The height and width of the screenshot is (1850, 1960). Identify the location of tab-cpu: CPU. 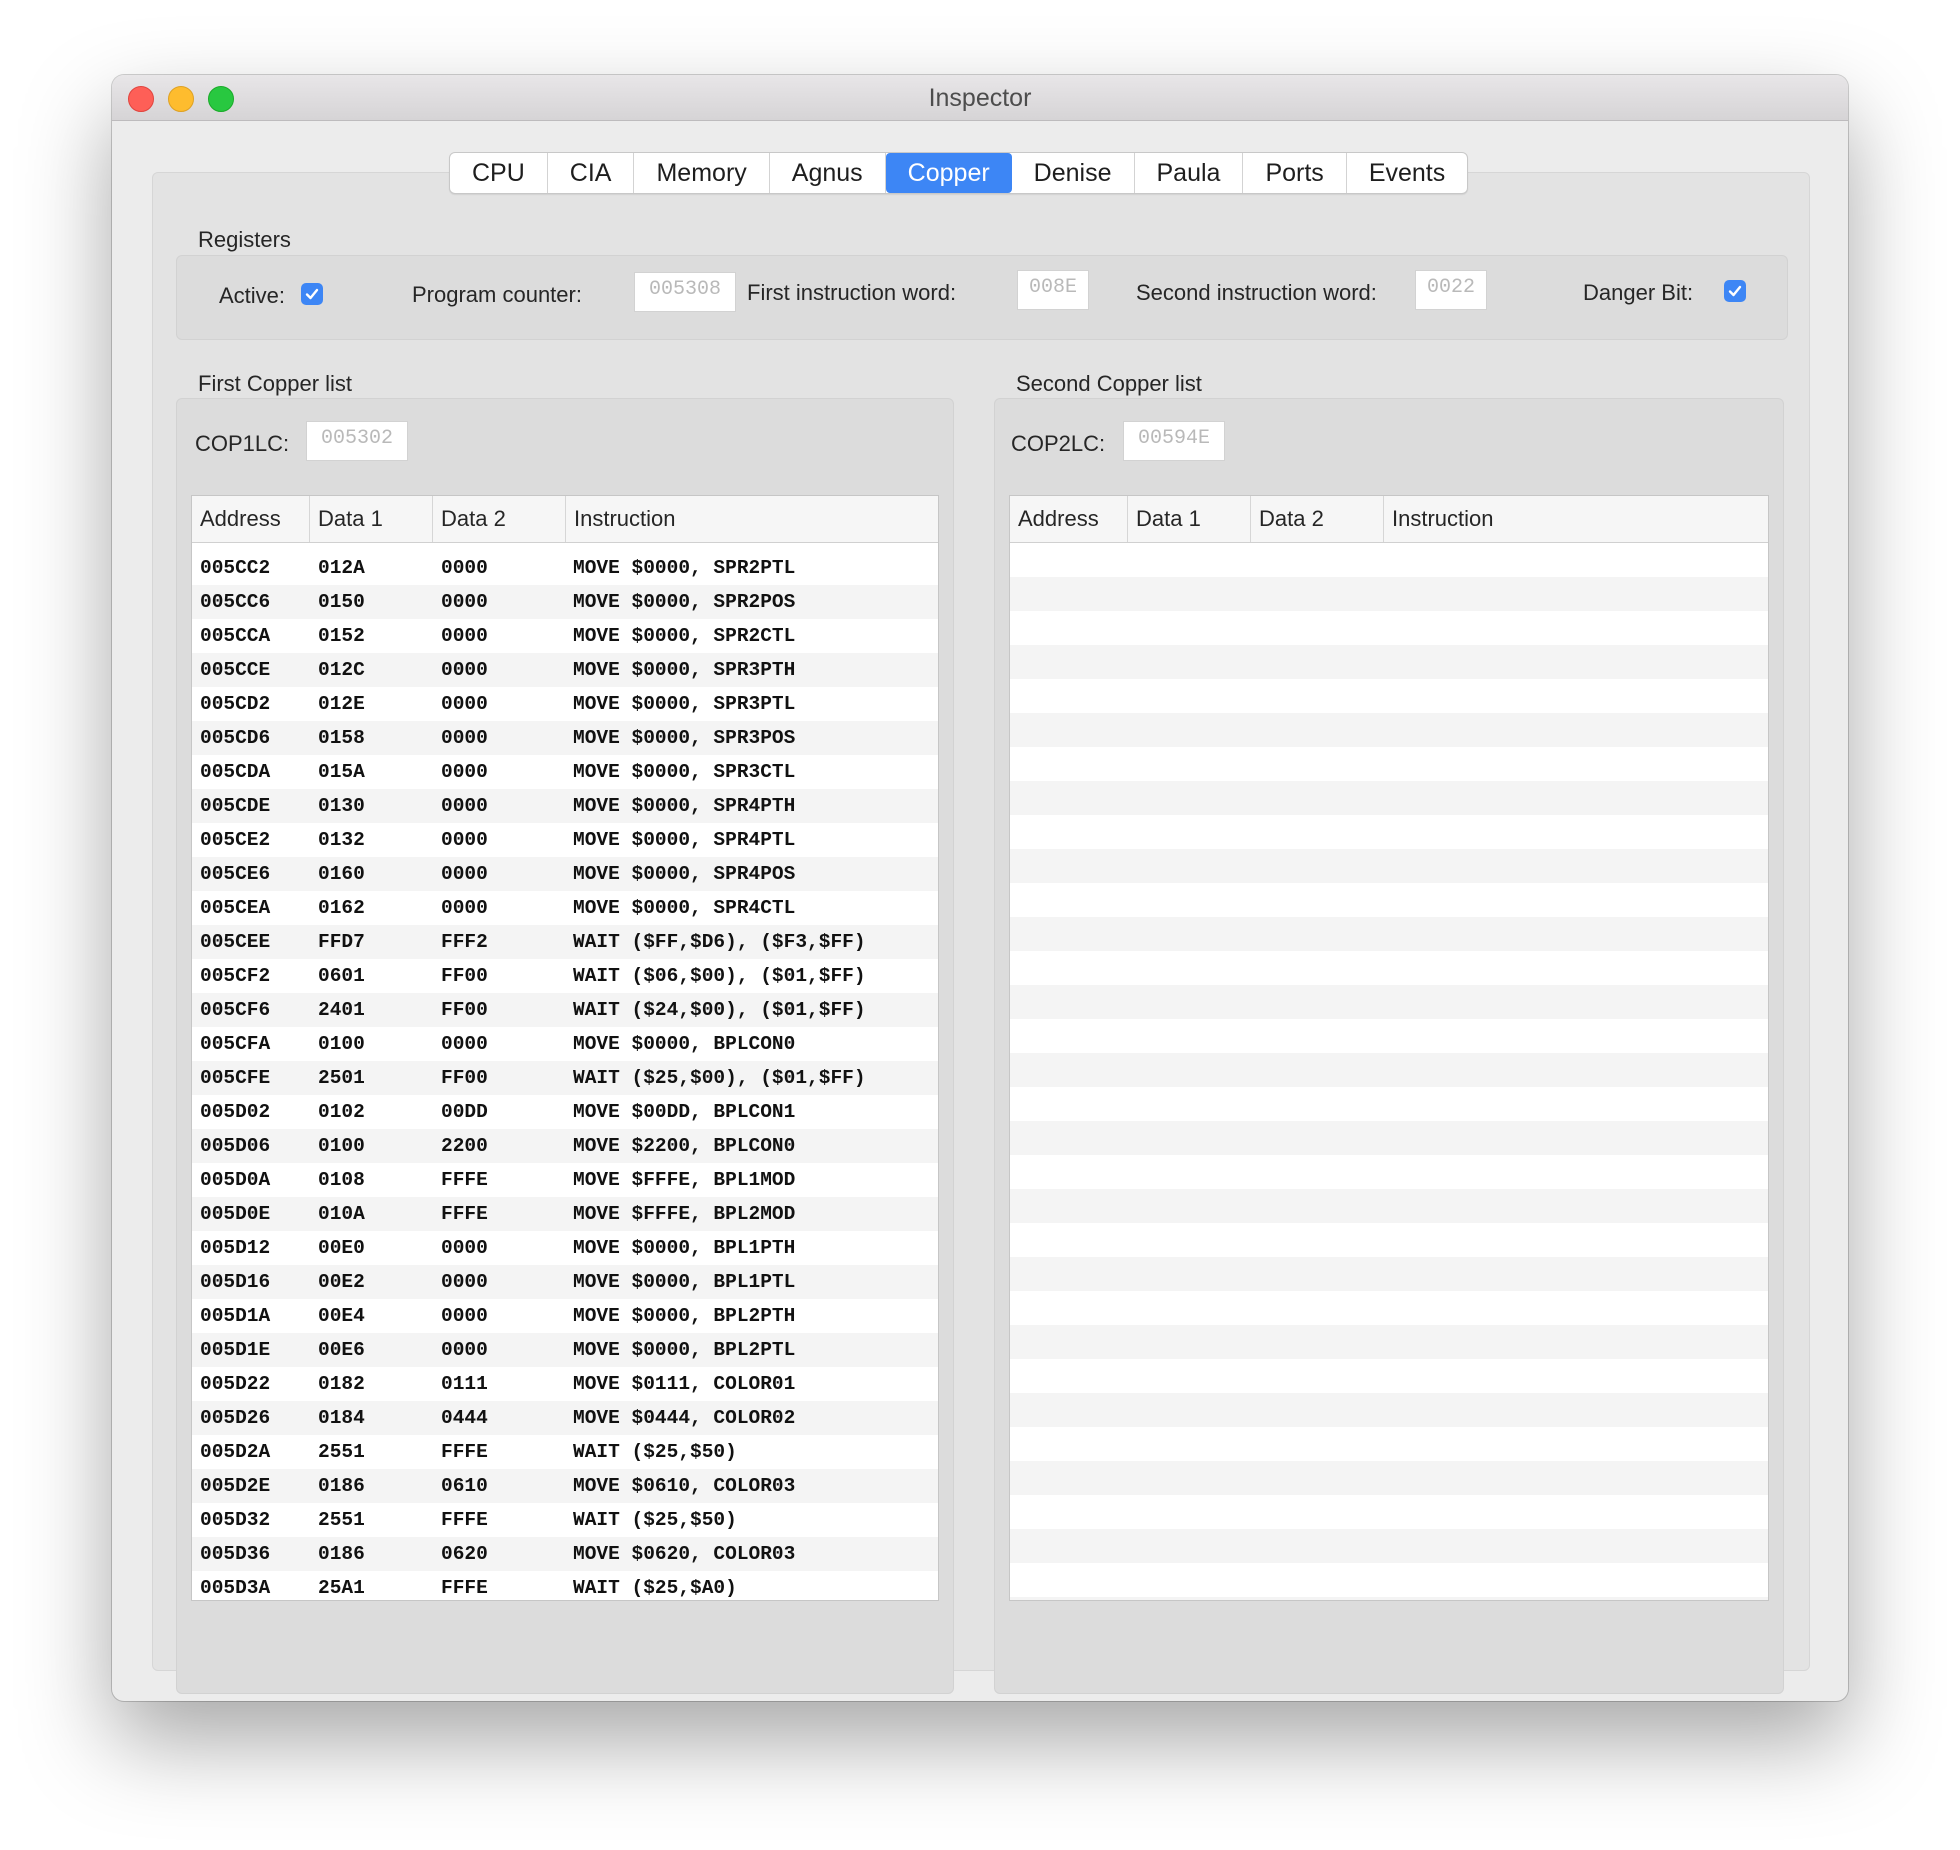
(499, 173).